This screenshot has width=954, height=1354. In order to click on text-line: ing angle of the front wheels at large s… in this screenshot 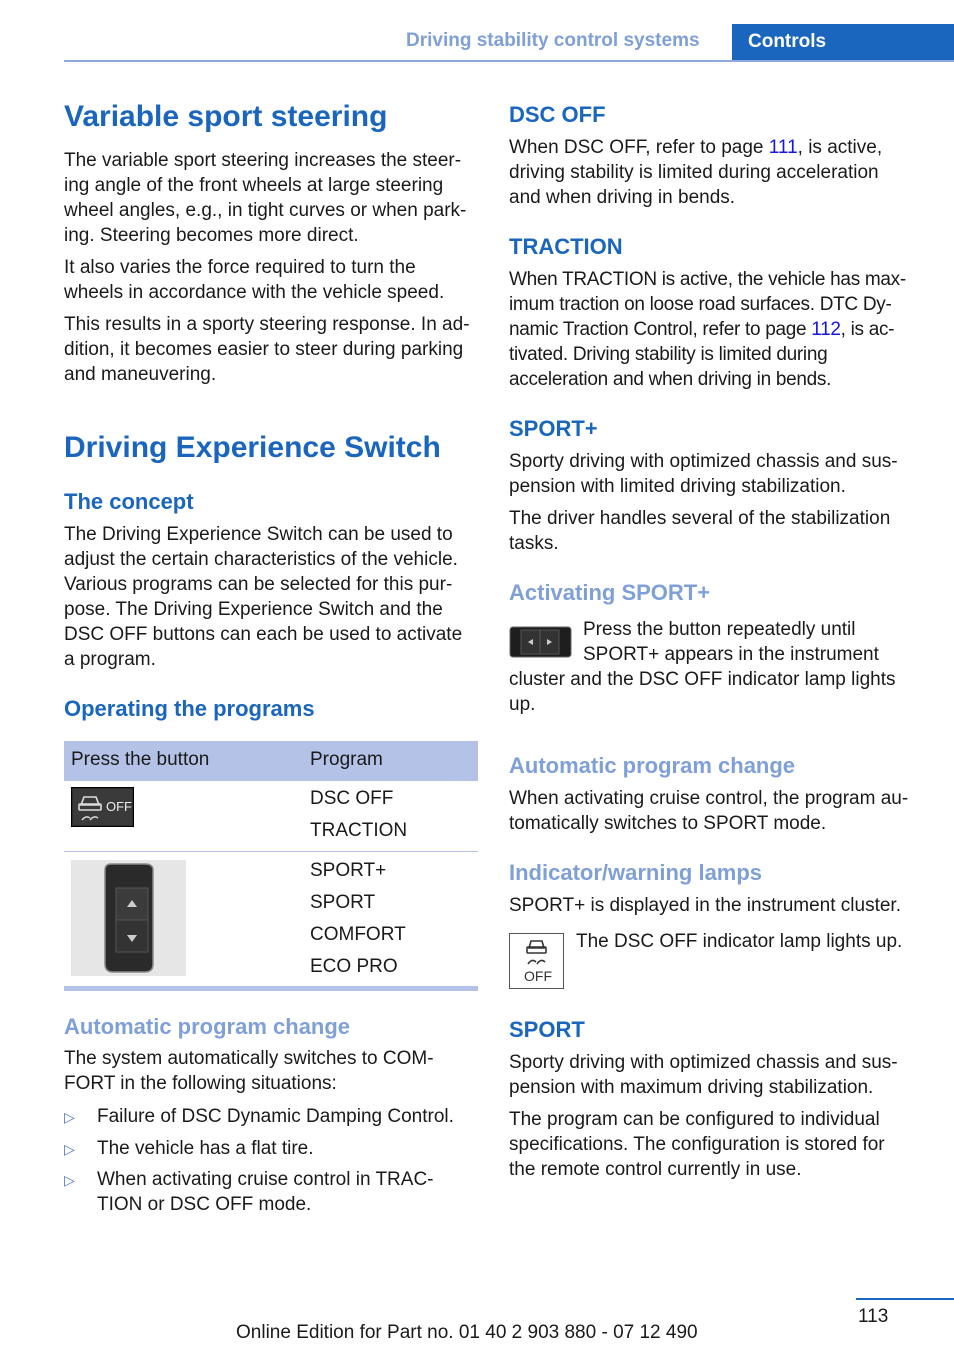, I will do `click(254, 185)`.